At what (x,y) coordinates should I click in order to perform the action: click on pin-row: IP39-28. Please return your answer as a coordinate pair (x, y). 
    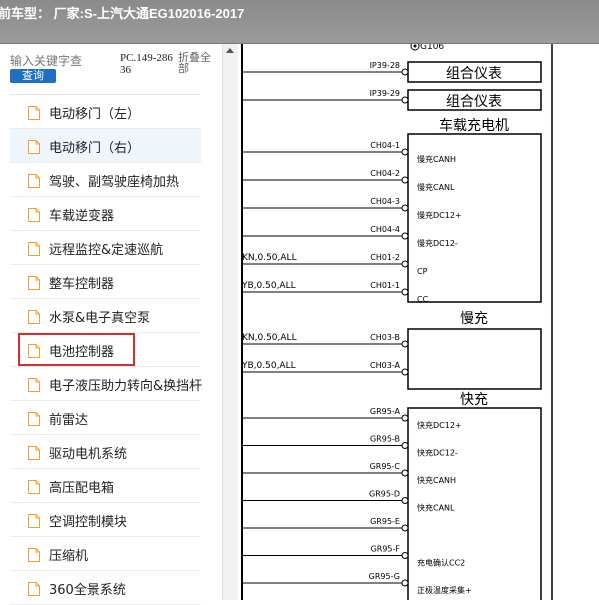
    Looking at the image, I should click on (325, 68).